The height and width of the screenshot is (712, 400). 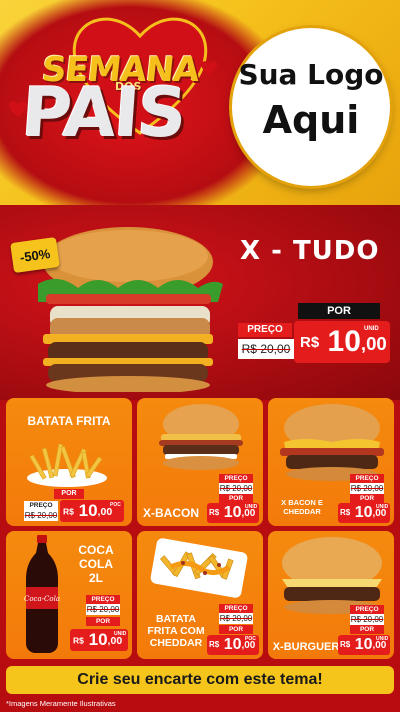 What do you see at coordinates (42, 599) in the screenshot?
I see `coca-cola-logo-icon: Coca-Cola` at bounding box center [42, 599].